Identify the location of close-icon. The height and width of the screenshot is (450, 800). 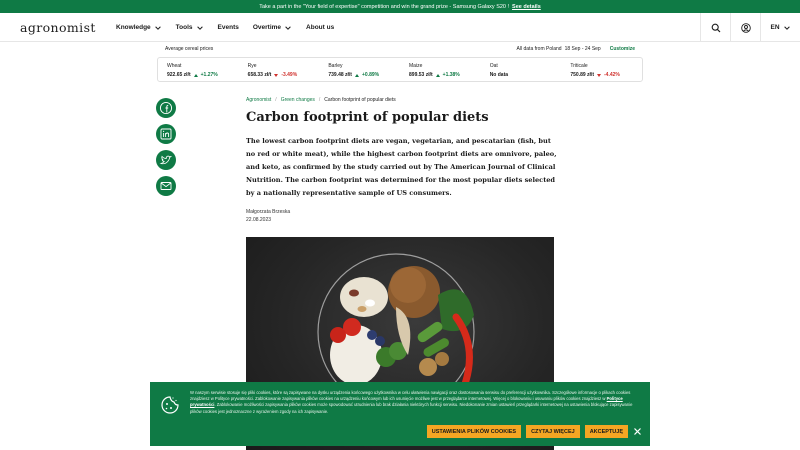
(637, 431).